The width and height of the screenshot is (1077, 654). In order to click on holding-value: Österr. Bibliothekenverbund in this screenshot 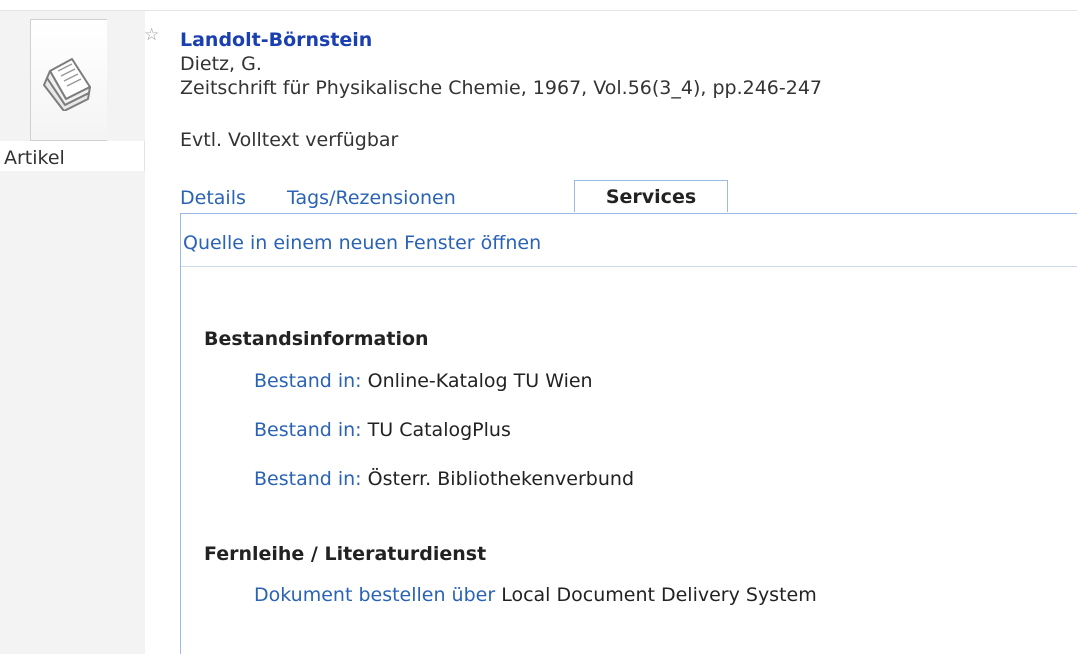, I will do `click(501, 479)`.